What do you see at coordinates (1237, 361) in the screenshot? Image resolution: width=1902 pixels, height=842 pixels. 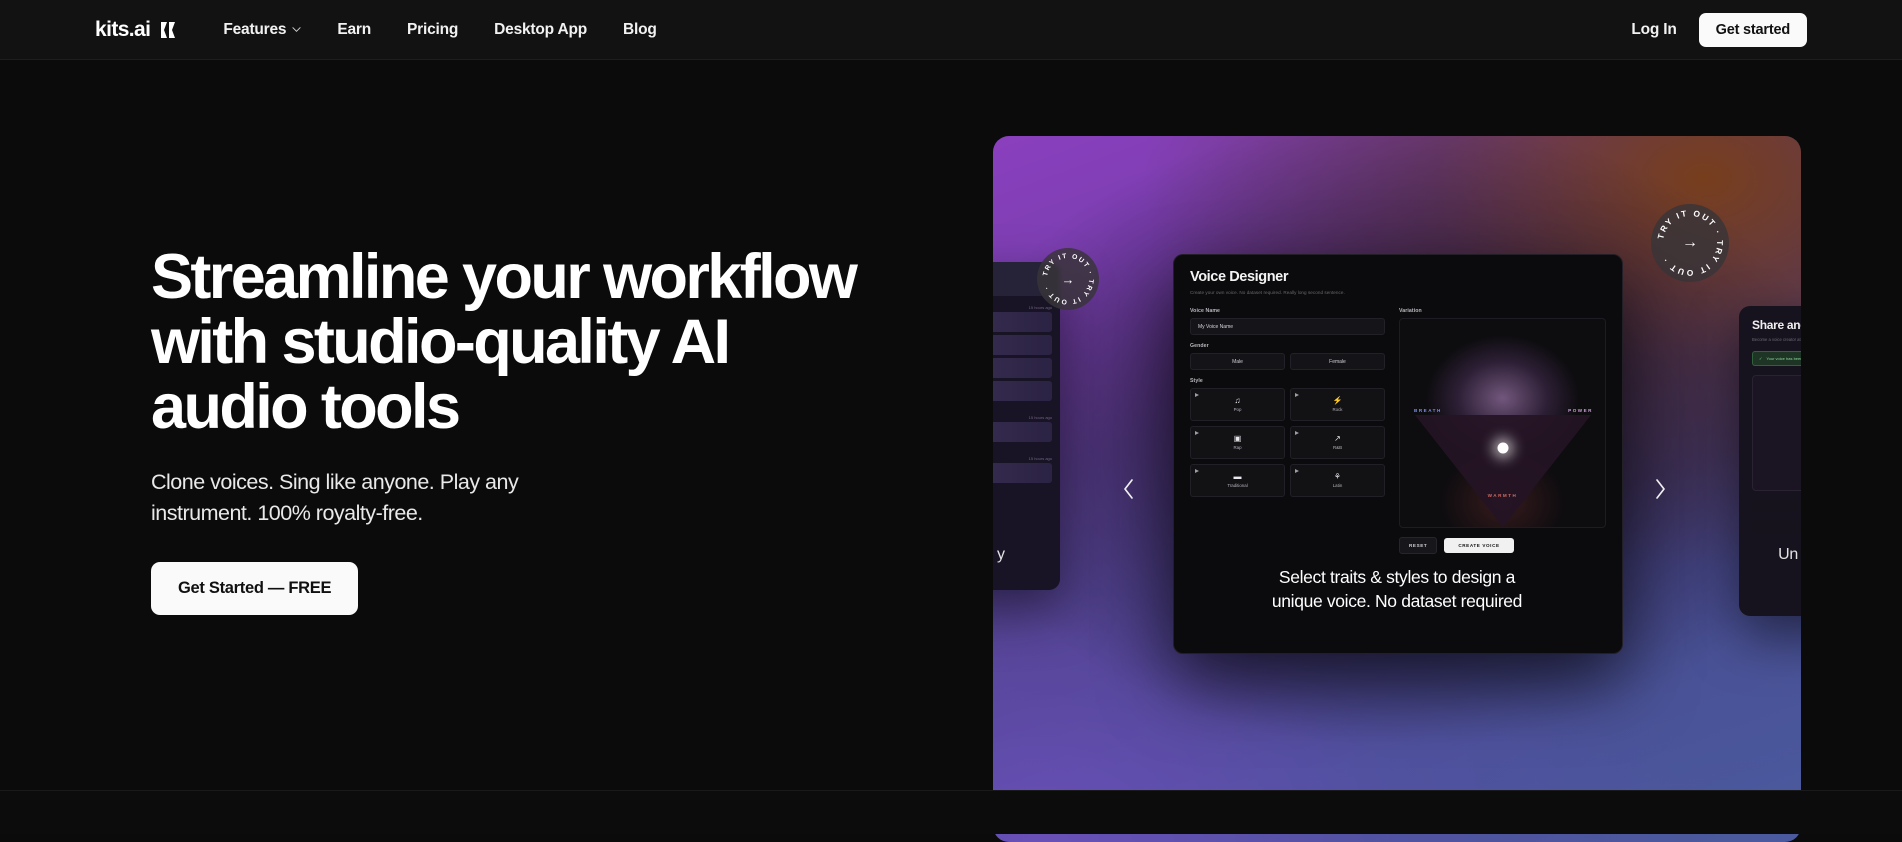 I see `gender-option-male: Male` at bounding box center [1237, 361].